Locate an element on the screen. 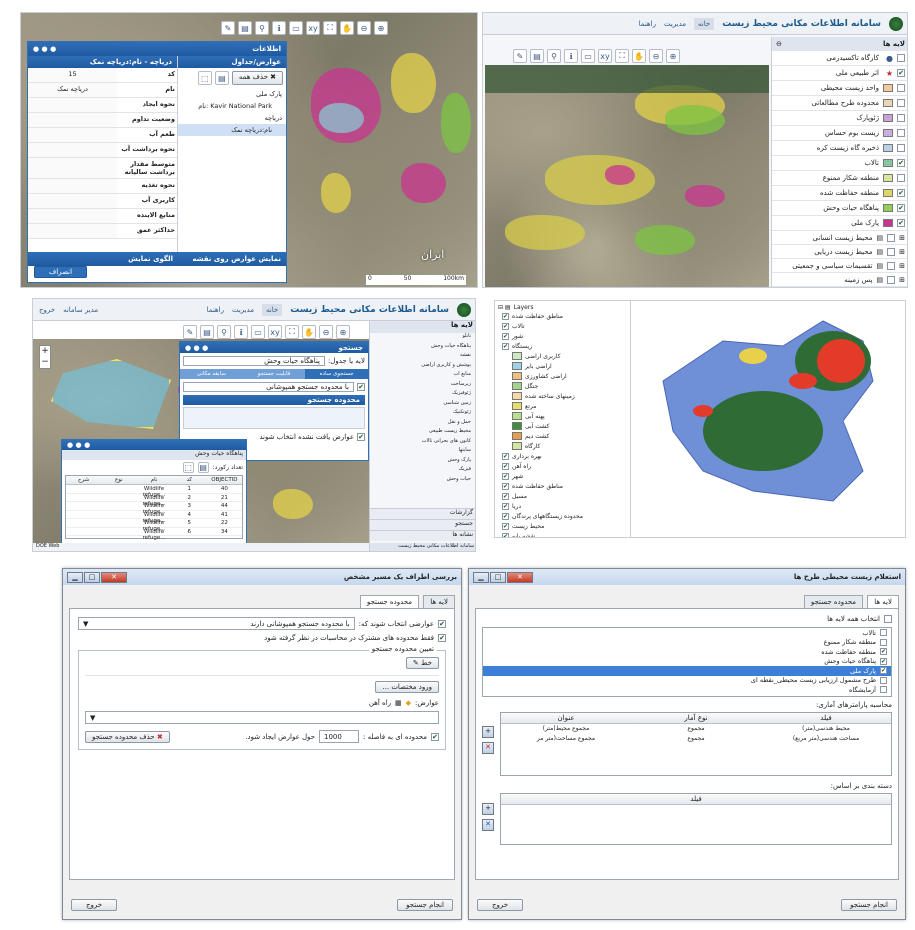 The width and height of the screenshot is (915, 930). tree-layer-item: ✔ مسیل is located at coordinates (562, 496).